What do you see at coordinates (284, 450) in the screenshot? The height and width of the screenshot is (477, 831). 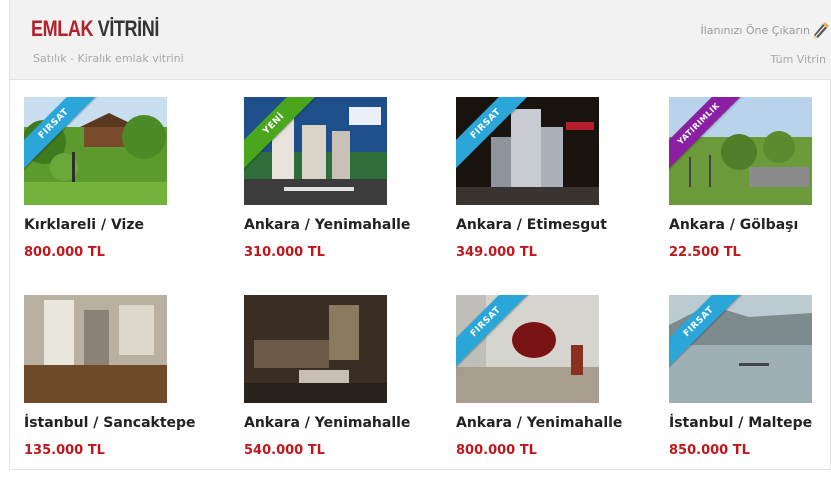 I see `listing-price: 540.000 TL` at bounding box center [284, 450].